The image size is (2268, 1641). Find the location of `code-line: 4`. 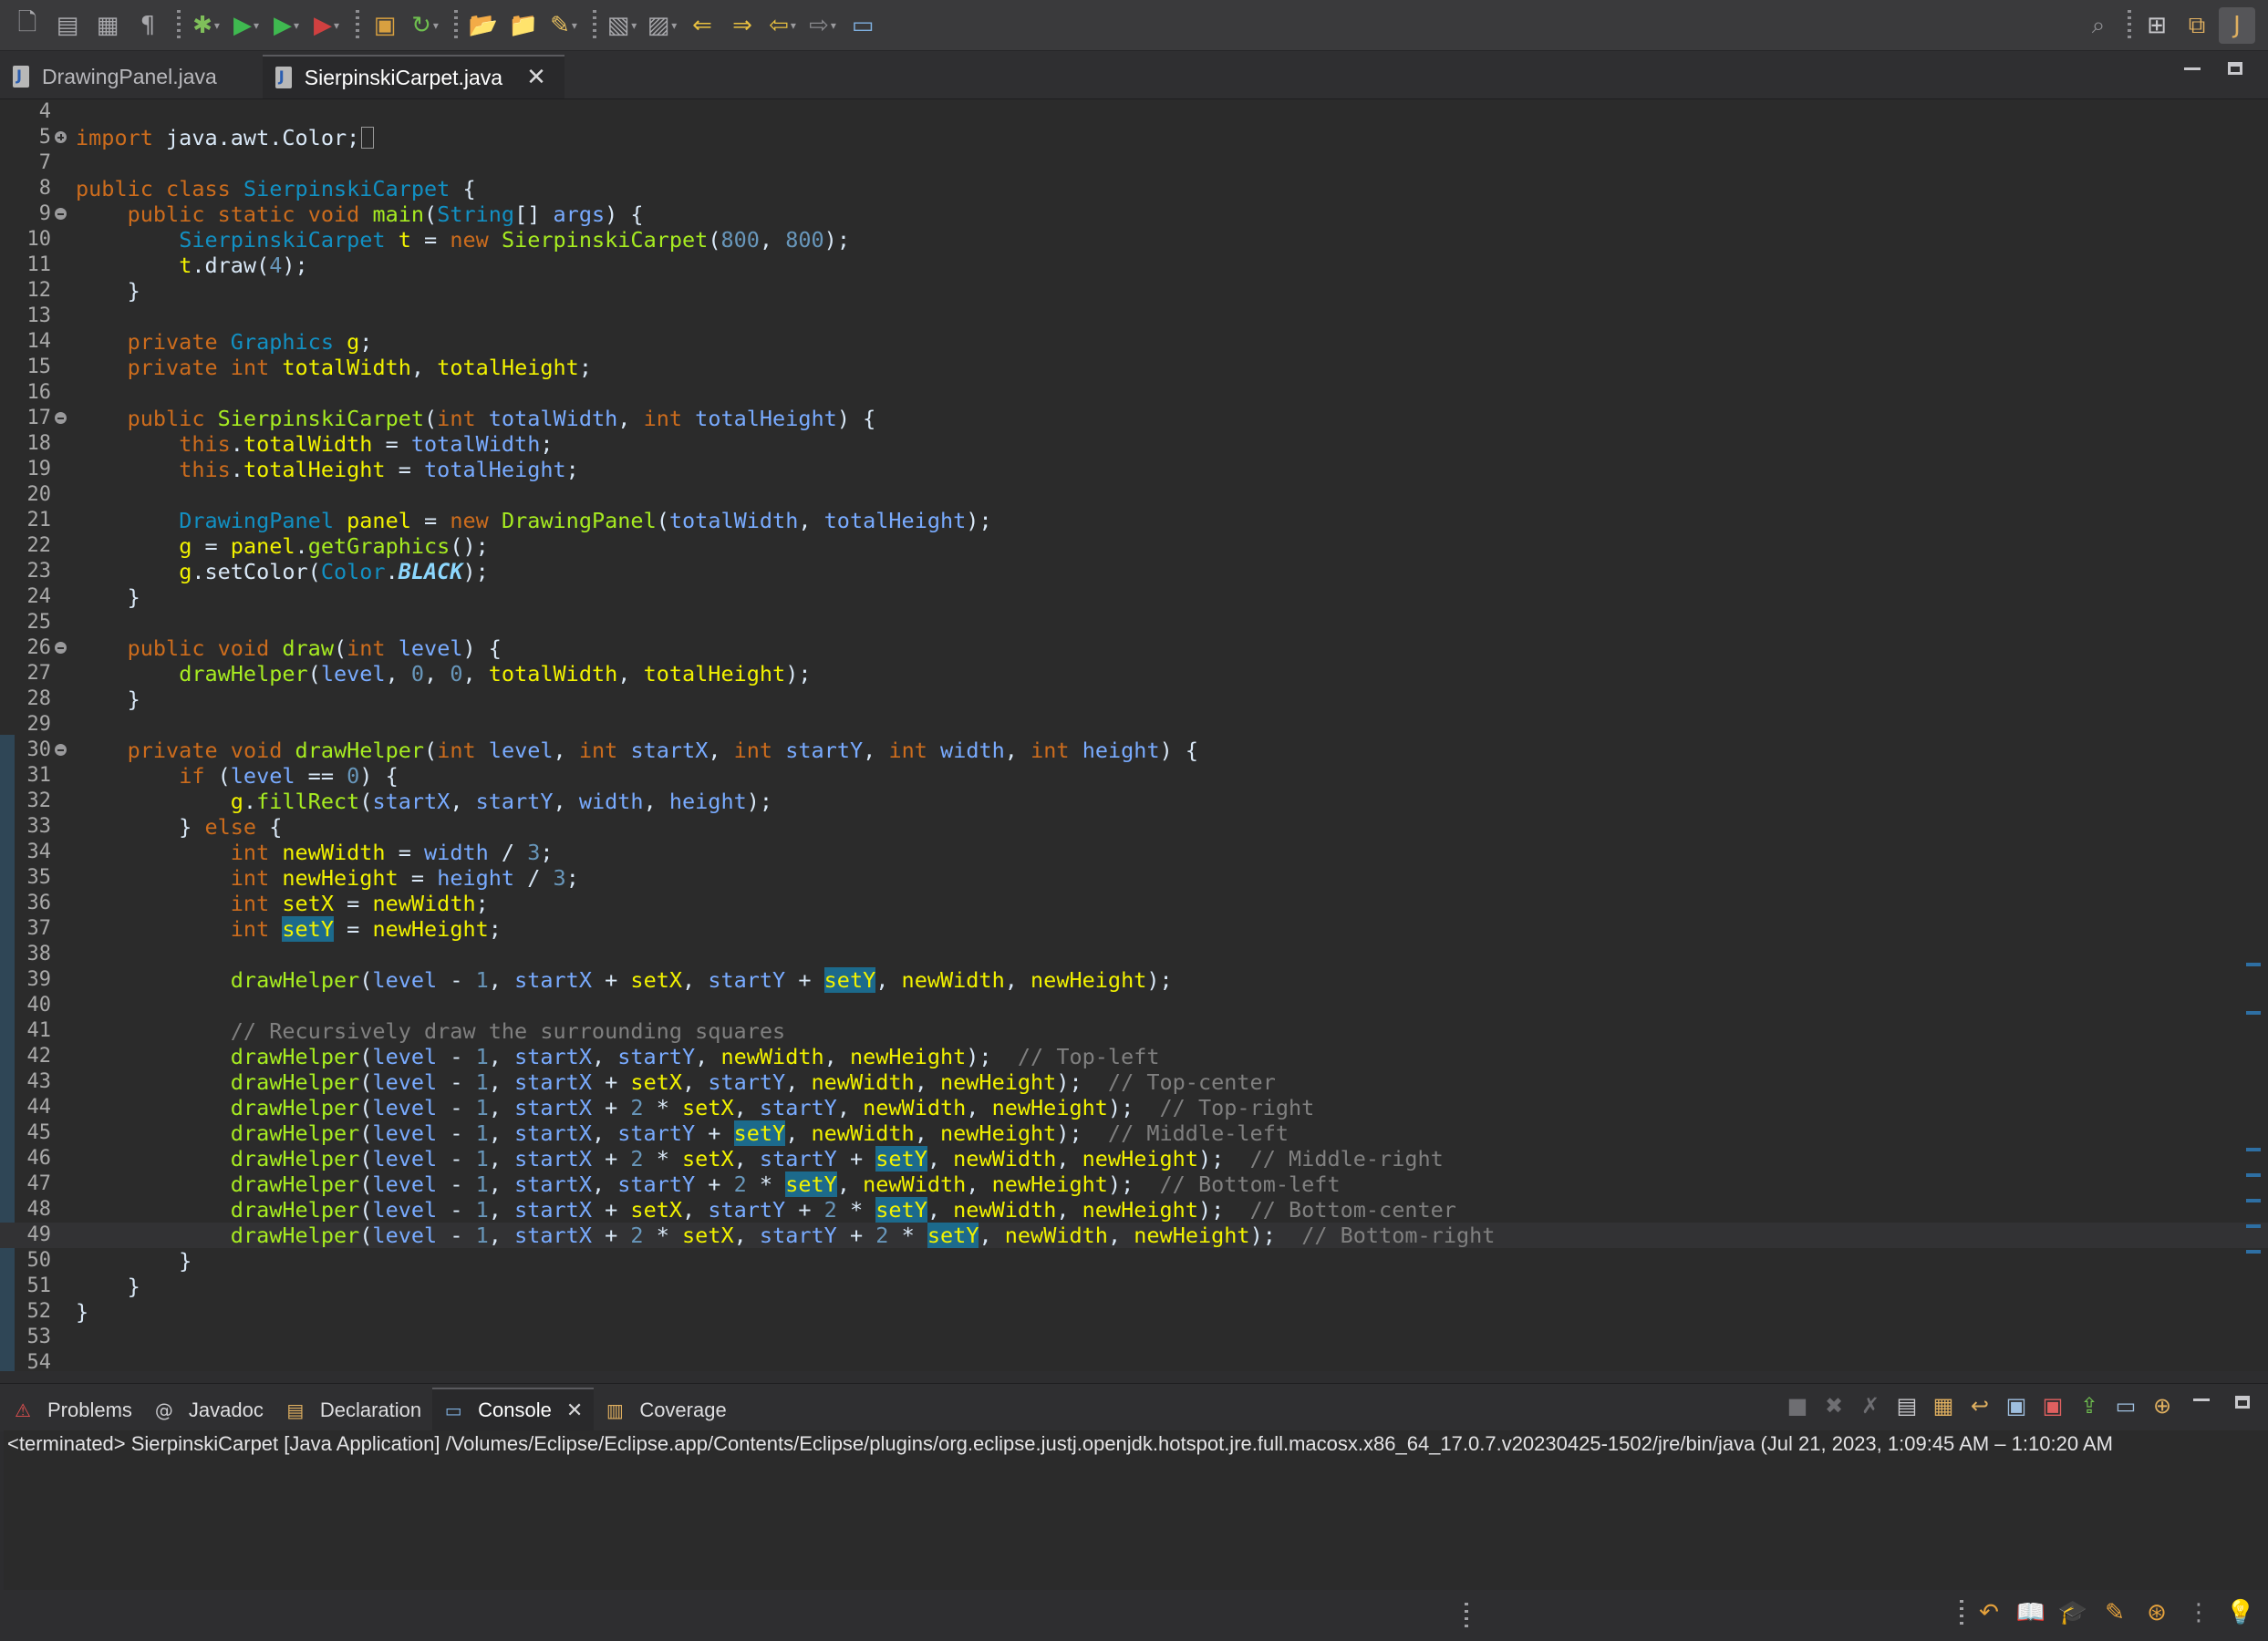

code-line: 4 is located at coordinates (1134, 112).